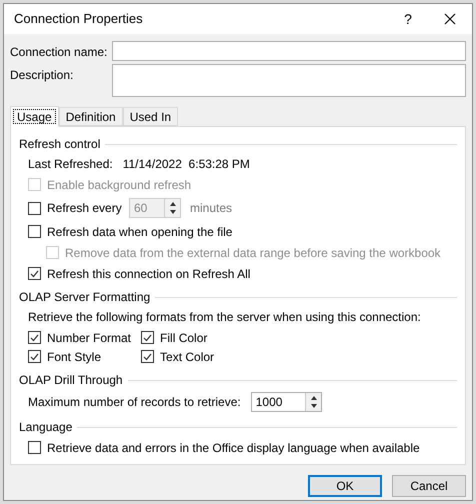  What do you see at coordinates (289, 80) in the screenshot?
I see `description-field` at bounding box center [289, 80].